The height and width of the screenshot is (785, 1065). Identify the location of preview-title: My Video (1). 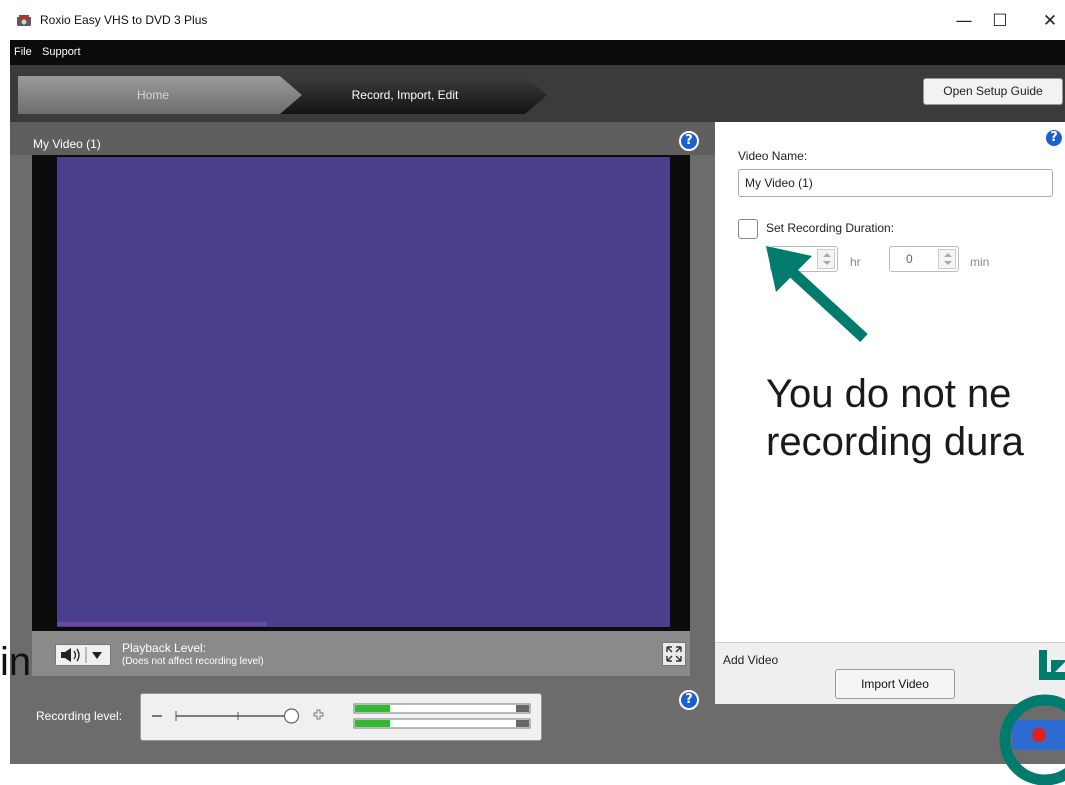
(67, 144).